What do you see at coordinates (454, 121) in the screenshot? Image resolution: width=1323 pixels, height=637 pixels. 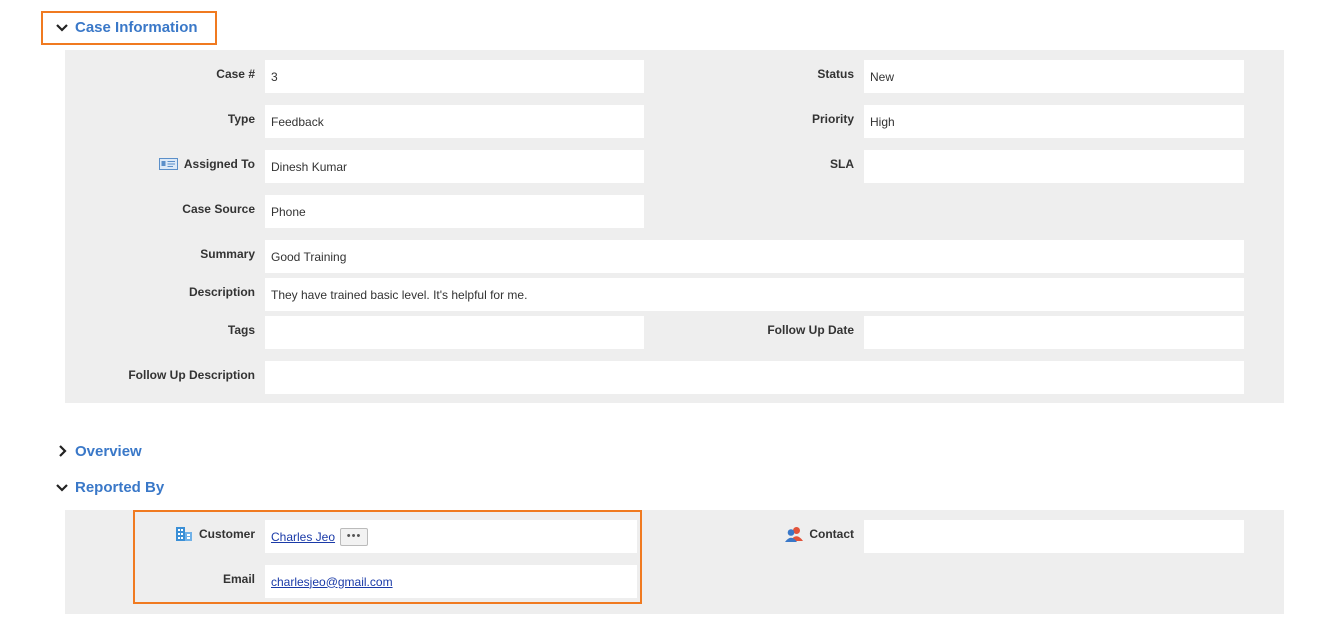 I see `type-field: Feedback` at bounding box center [454, 121].